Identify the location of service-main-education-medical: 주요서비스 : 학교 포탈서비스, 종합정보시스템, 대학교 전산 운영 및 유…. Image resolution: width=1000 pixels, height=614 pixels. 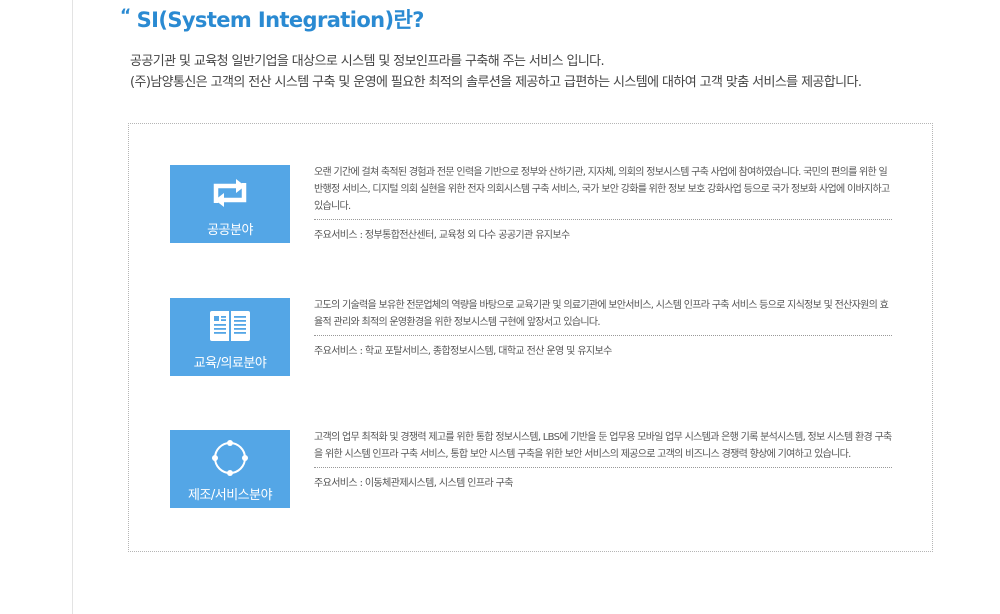
(463, 351).